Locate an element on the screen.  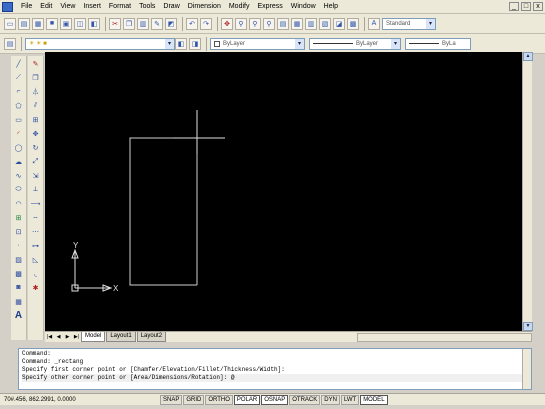
array-icon: ⊞ is located at coordinates (36, 119).